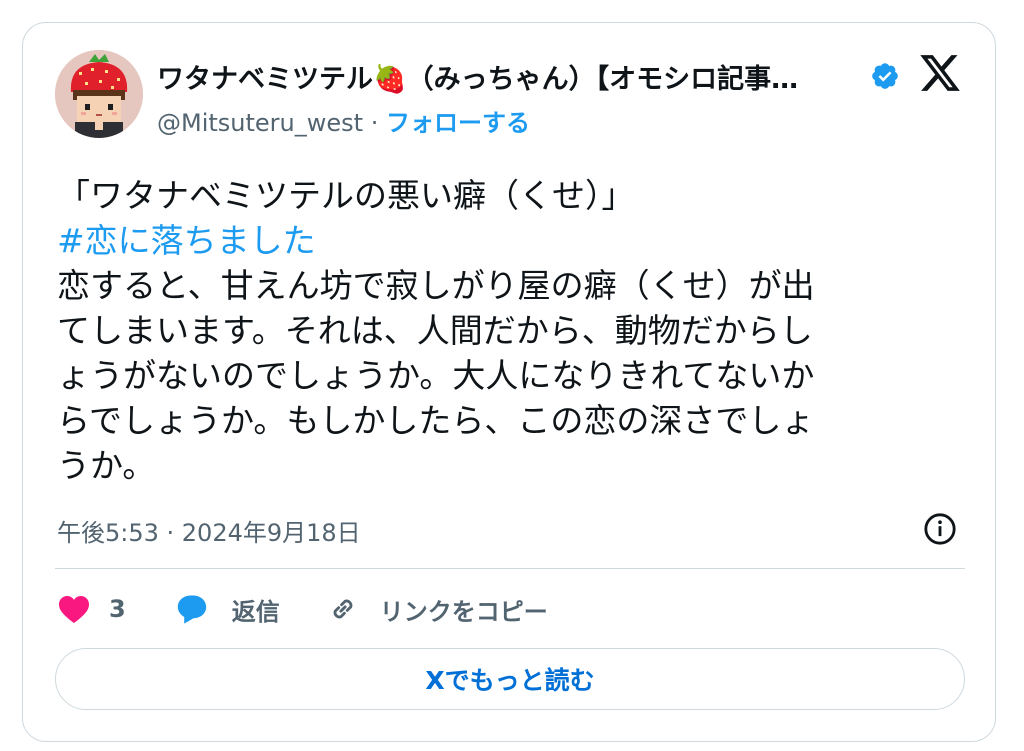  What do you see at coordinates (510, 568) in the screenshot?
I see `divider` at bounding box center [510, 568].